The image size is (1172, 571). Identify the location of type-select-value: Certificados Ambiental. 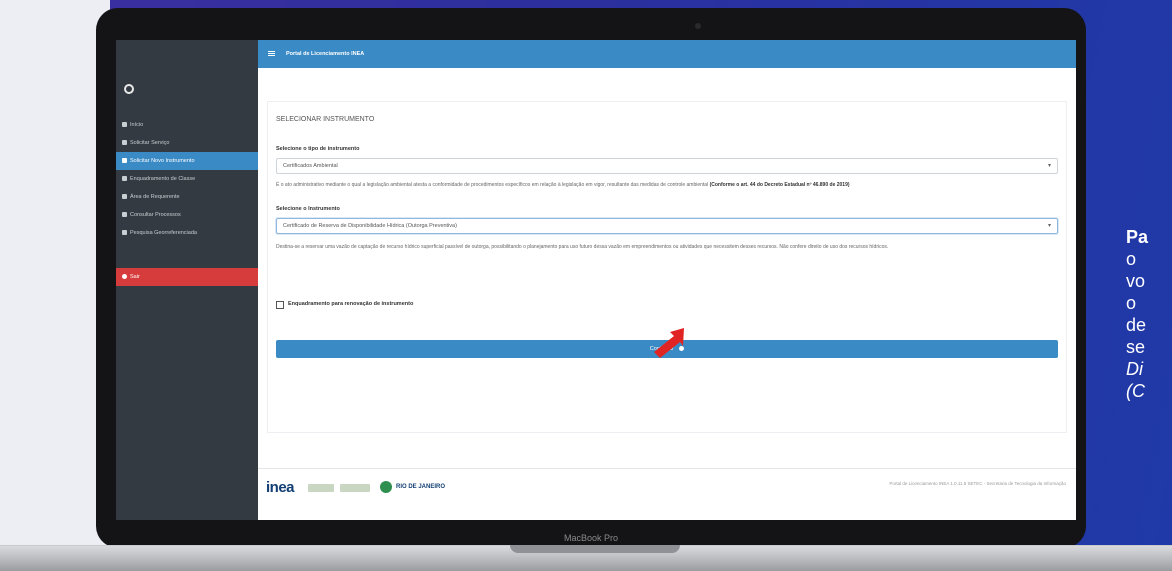
(310, 166).